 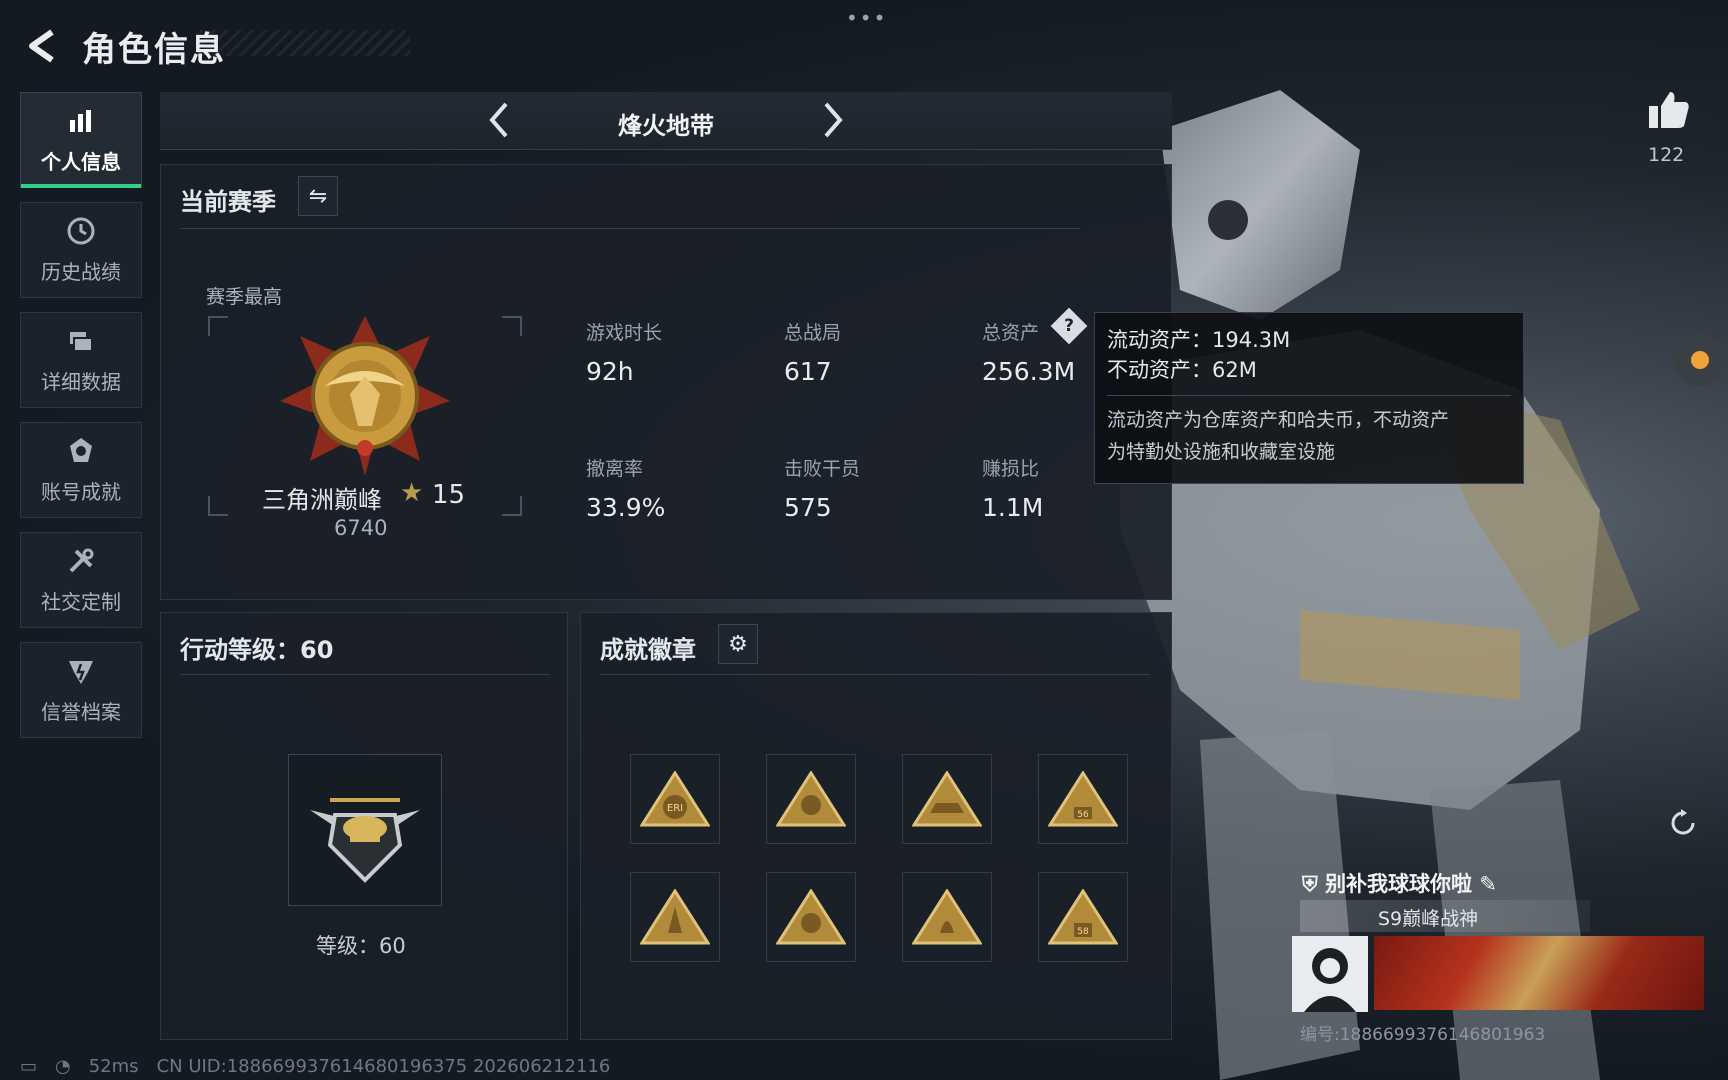 I want to click on tools-icon, so click(x=81, y=560).